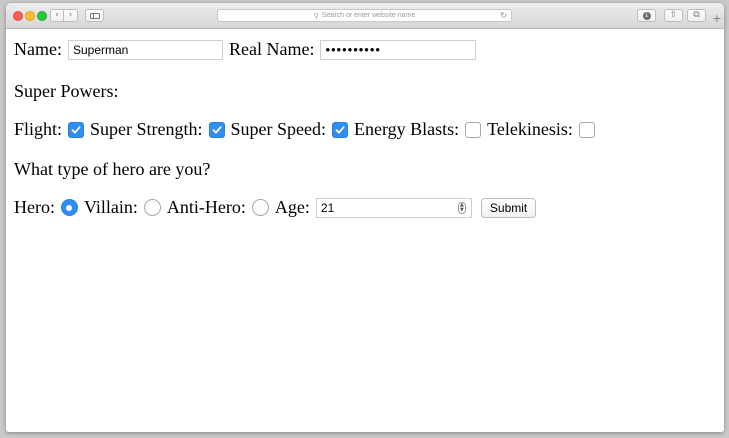 The height and width of the screenshot is (438, 729). What do you see at coordinates (30, 16) in the screenshot?
I see `minimize-window-button` at bounding box center [30, 16].